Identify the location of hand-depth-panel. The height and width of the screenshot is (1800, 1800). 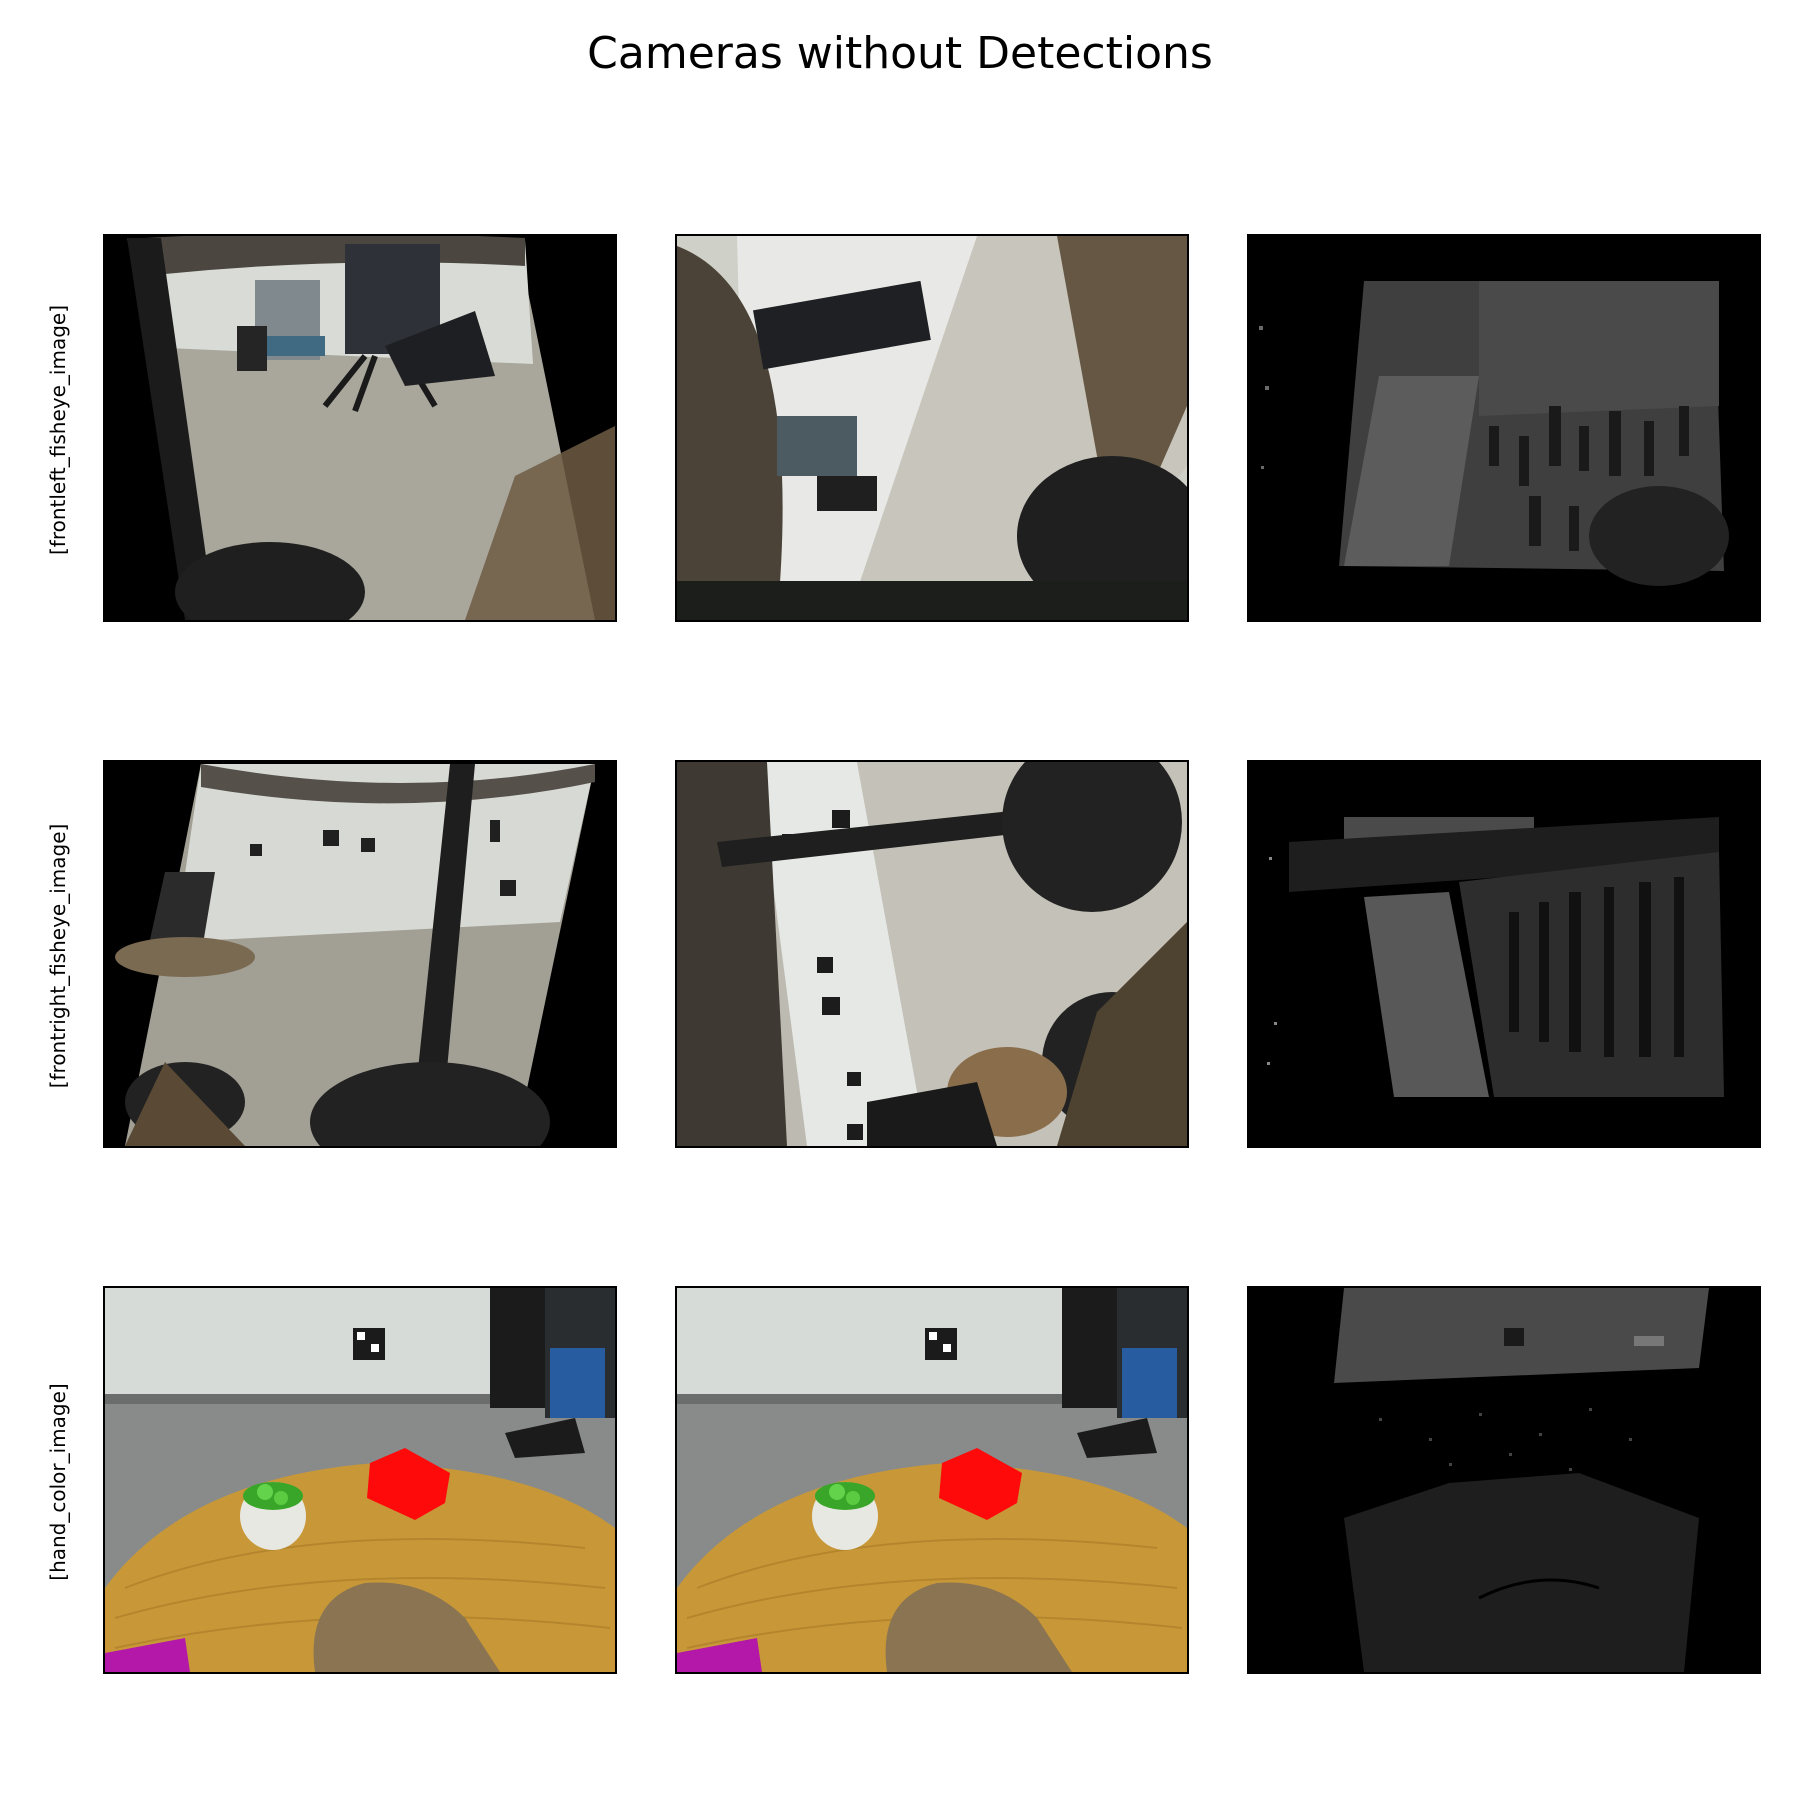
(1504, 1480).